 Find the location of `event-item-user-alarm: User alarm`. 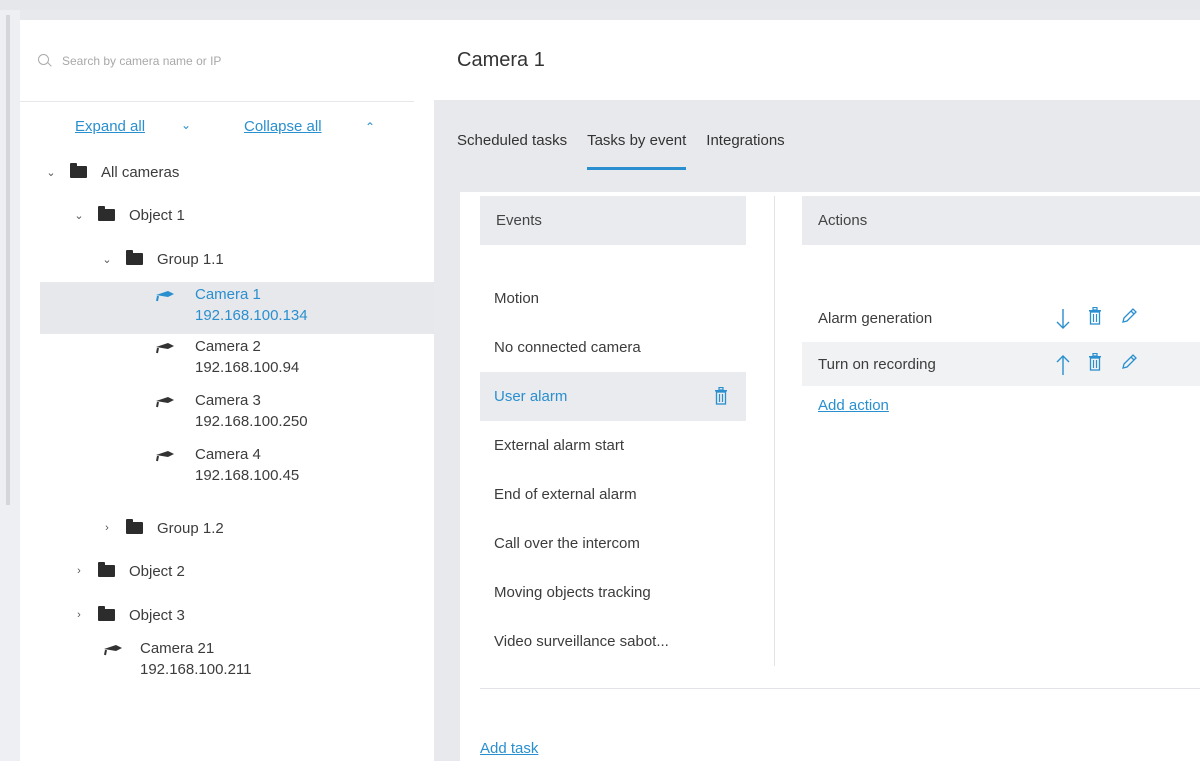

event-item-user-alarm: User alarm is located at coordinates (613, 396).